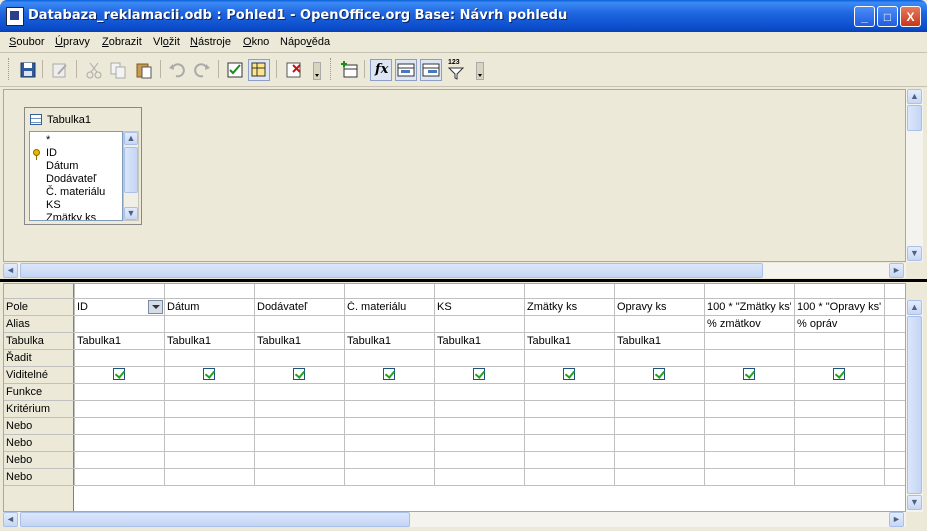  What do you see at coordinates (910, 16) in the screenshot?
I see `close-button: X` at bounding box center [910, 16].